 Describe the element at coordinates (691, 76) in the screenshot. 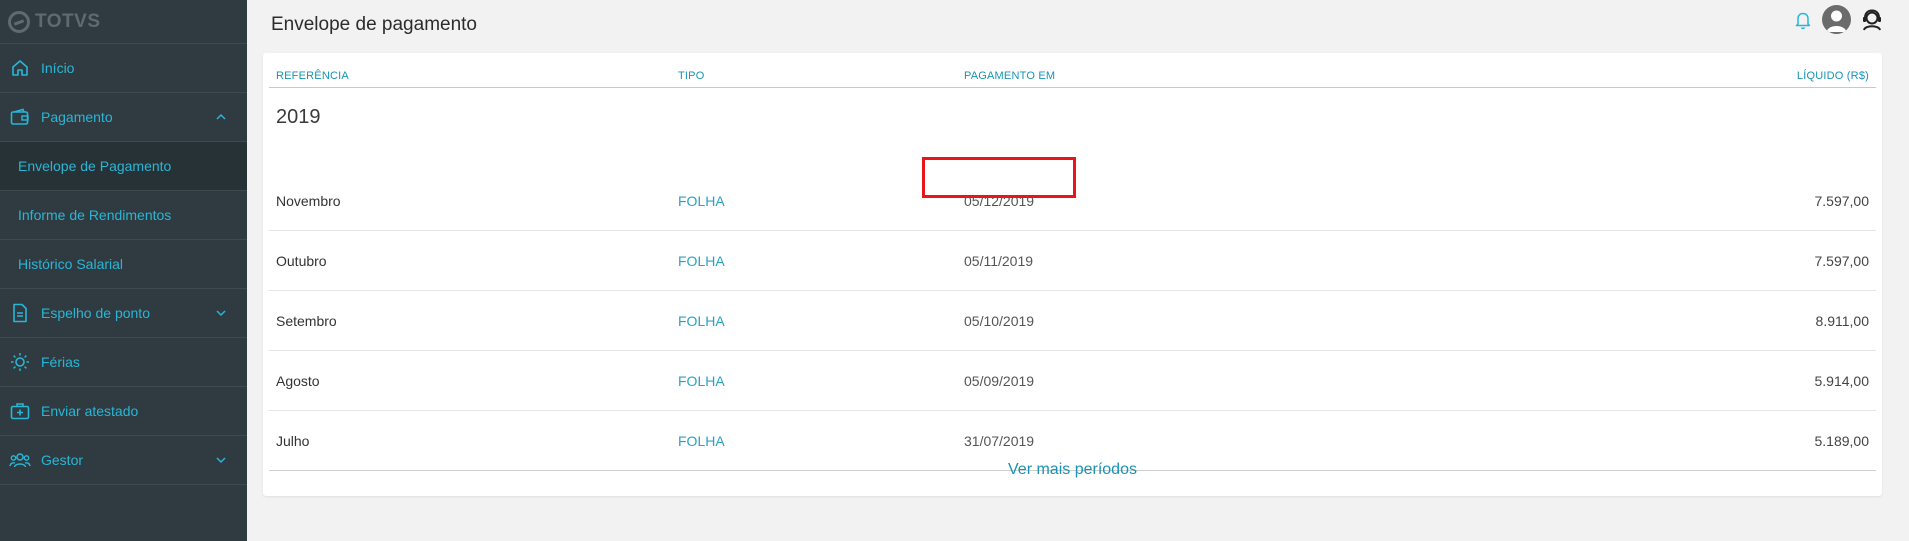

I see `column-header-tipo: TIPO` at that location.